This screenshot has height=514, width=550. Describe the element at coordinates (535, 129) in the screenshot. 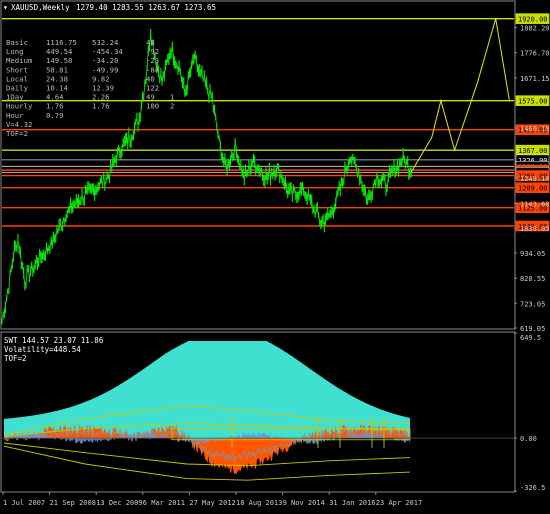

I see `y-tick-label: 1460.10` at that location.